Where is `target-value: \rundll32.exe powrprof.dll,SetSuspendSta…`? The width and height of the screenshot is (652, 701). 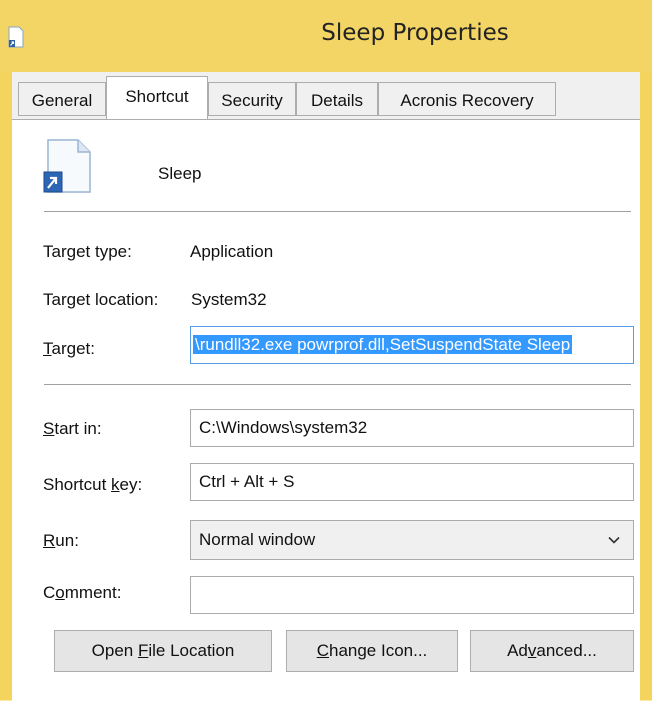 target-value: \rundll32.exe powrprof.dll,SetSuspendSta… is located at coordinates (383, 344).